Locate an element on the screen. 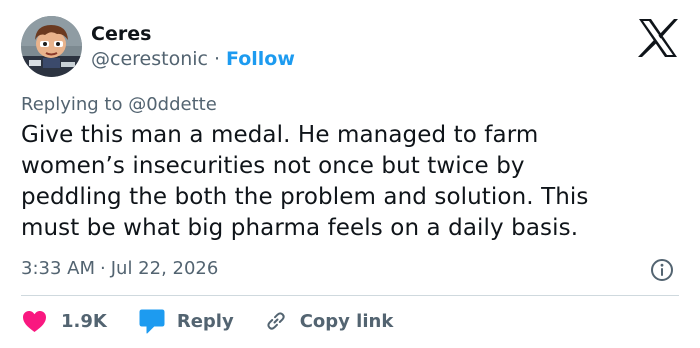 This screenshot has height=348, width=700. copy-link-label: Copy link is located at coordinates (346, 321).